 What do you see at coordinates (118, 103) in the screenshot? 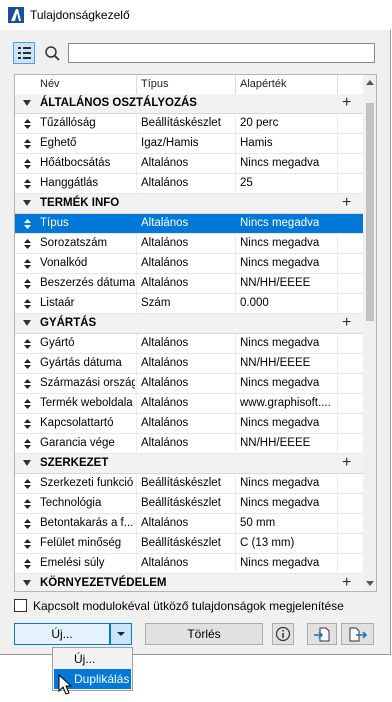
I see `group-name: ÁLTALÁNOS OSZTÁLYOZÁS` at bounding box center [118, 103].